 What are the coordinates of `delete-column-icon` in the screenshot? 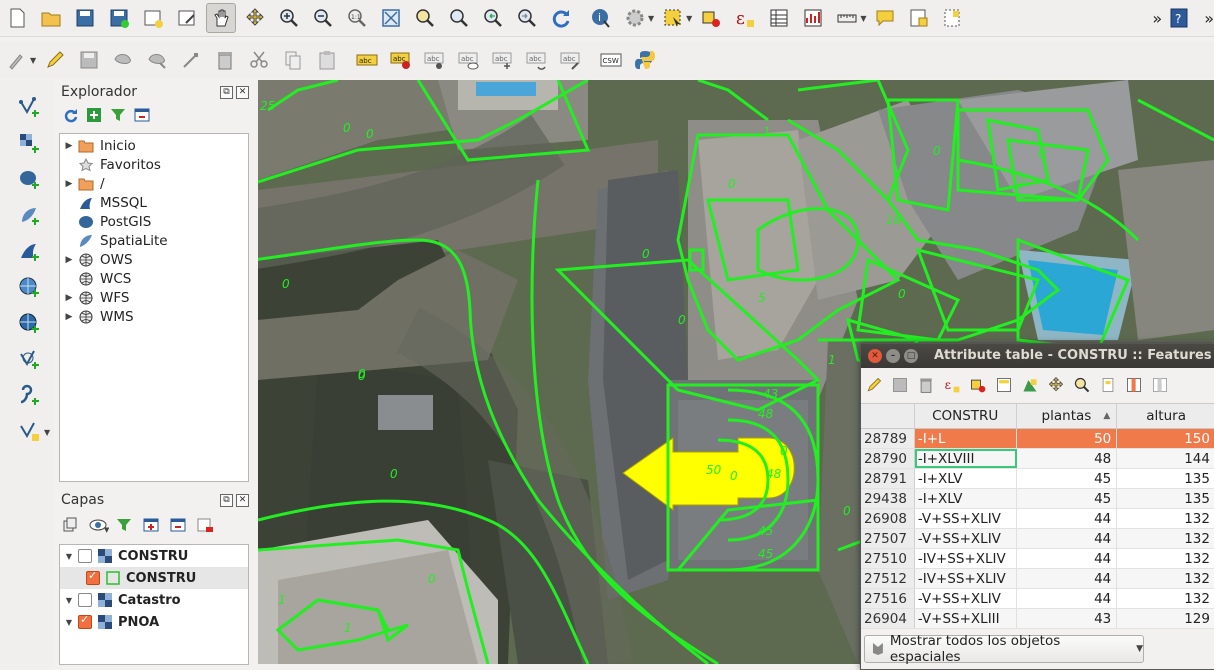 It's located at (1160, 385).